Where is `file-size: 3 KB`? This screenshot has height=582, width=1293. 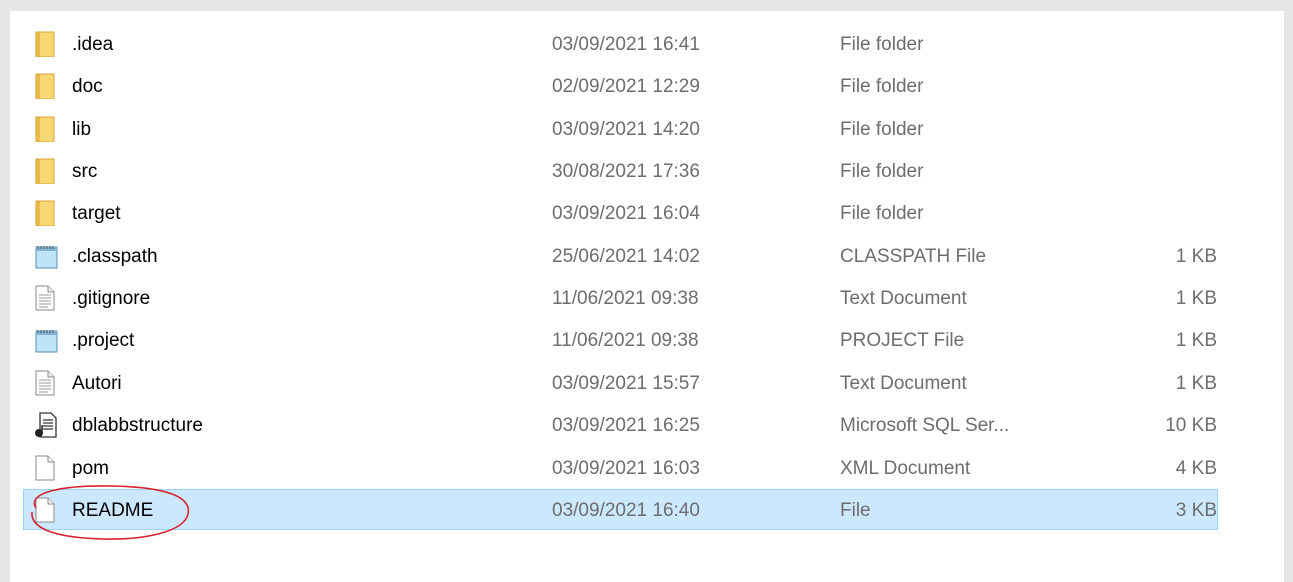
file-size: 3 KB is located at coordinates (1196, 510).